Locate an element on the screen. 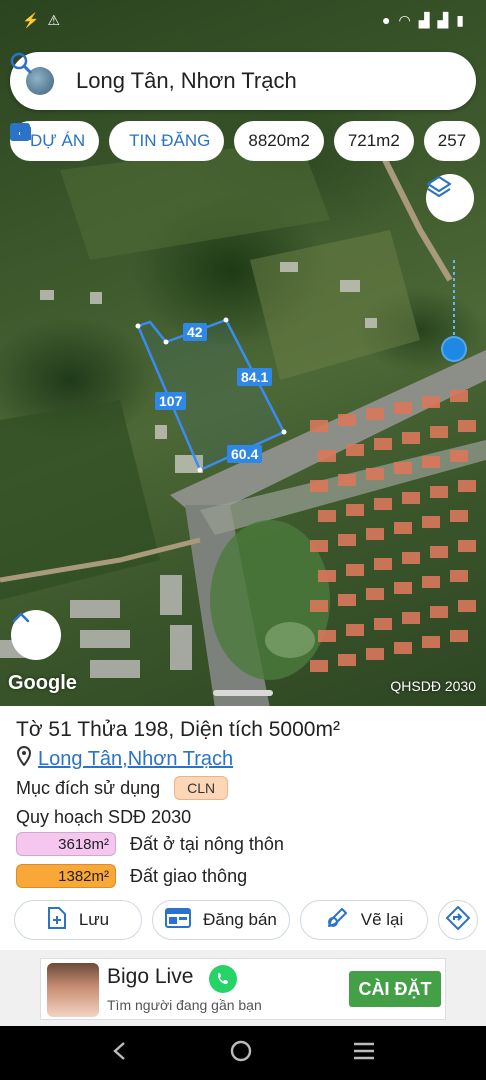  chip-label: 721m2 is located at coordinates (373, 140).